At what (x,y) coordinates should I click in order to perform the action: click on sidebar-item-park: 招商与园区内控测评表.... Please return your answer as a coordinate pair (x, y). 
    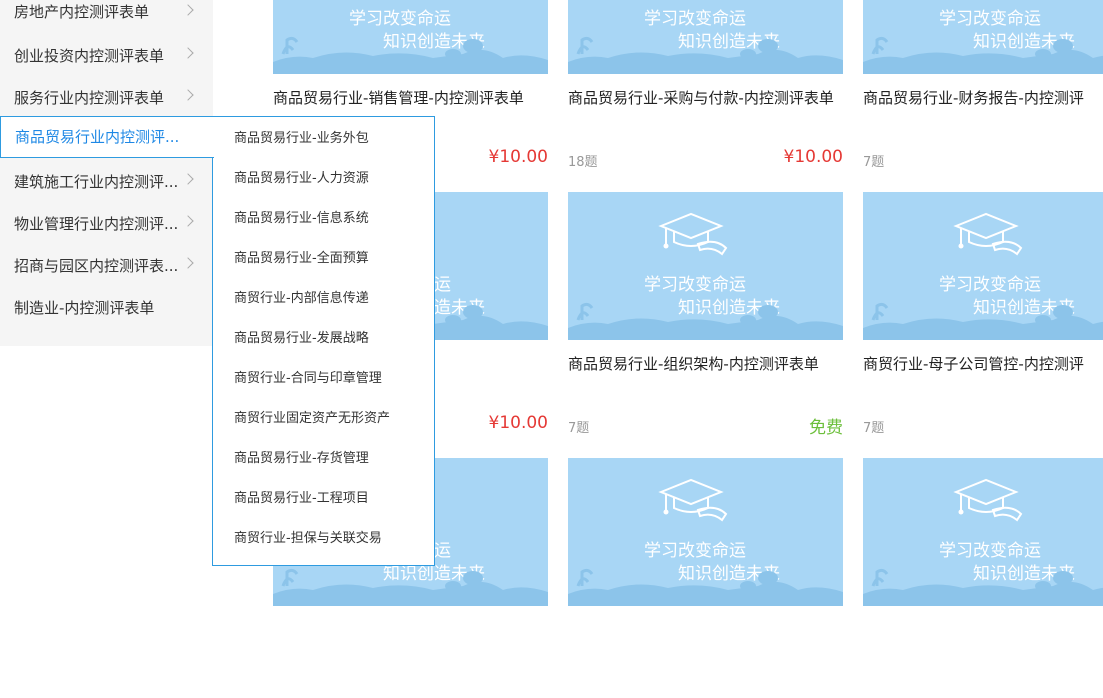
    Looking at the image, I should click on (106, 273).